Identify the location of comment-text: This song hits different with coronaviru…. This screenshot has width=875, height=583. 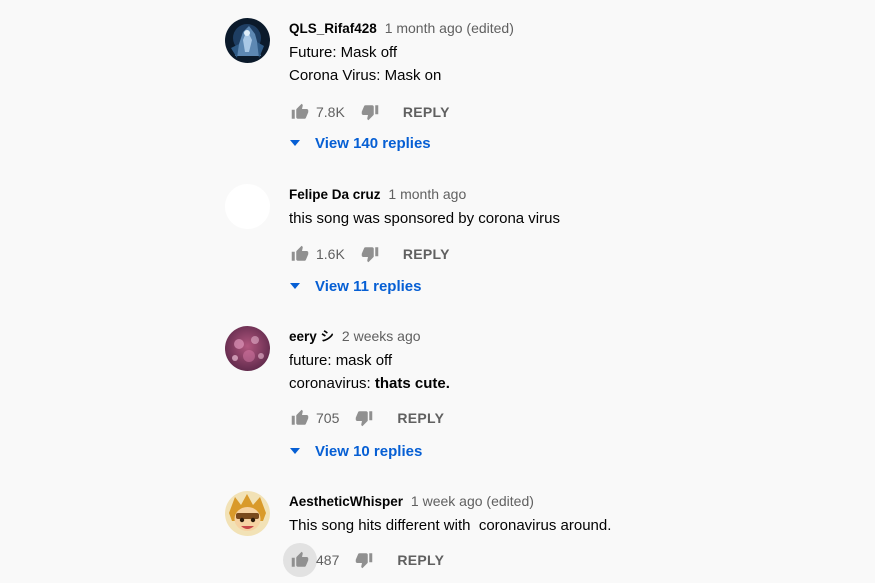
(567, 525).